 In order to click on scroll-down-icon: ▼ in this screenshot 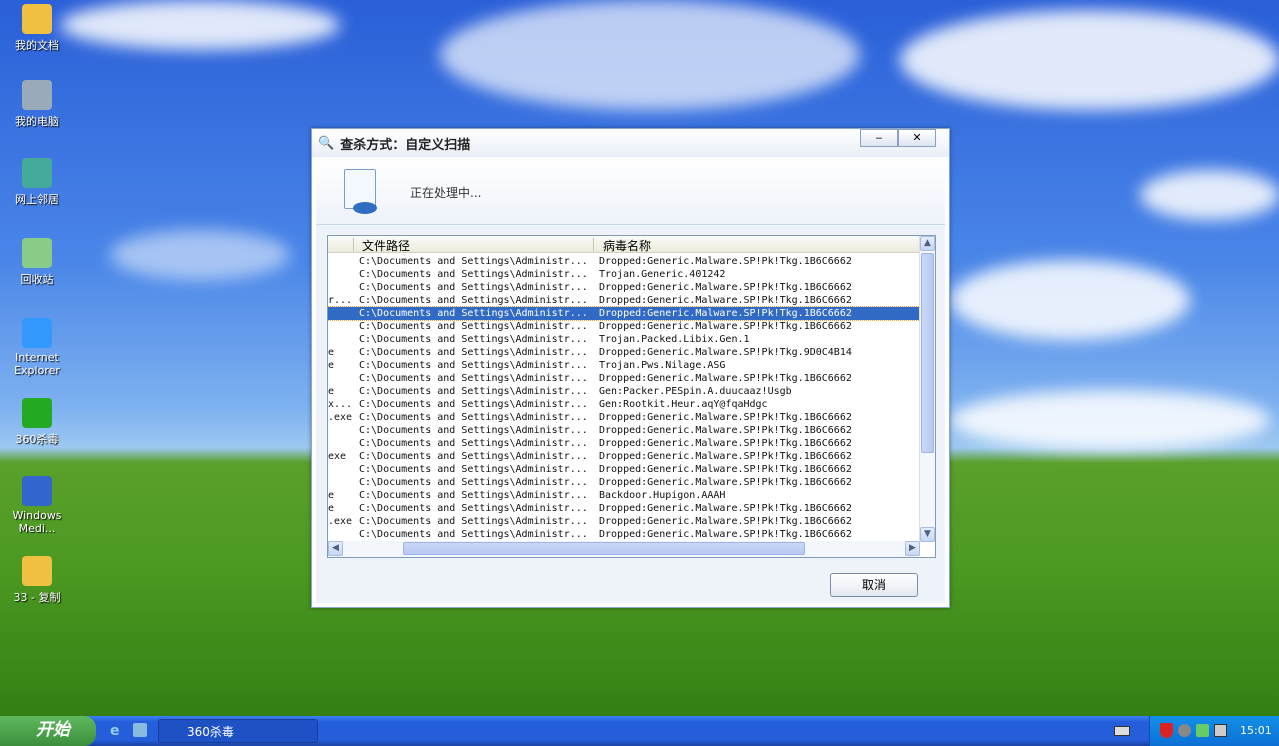, I will do `click(927, 534)`.